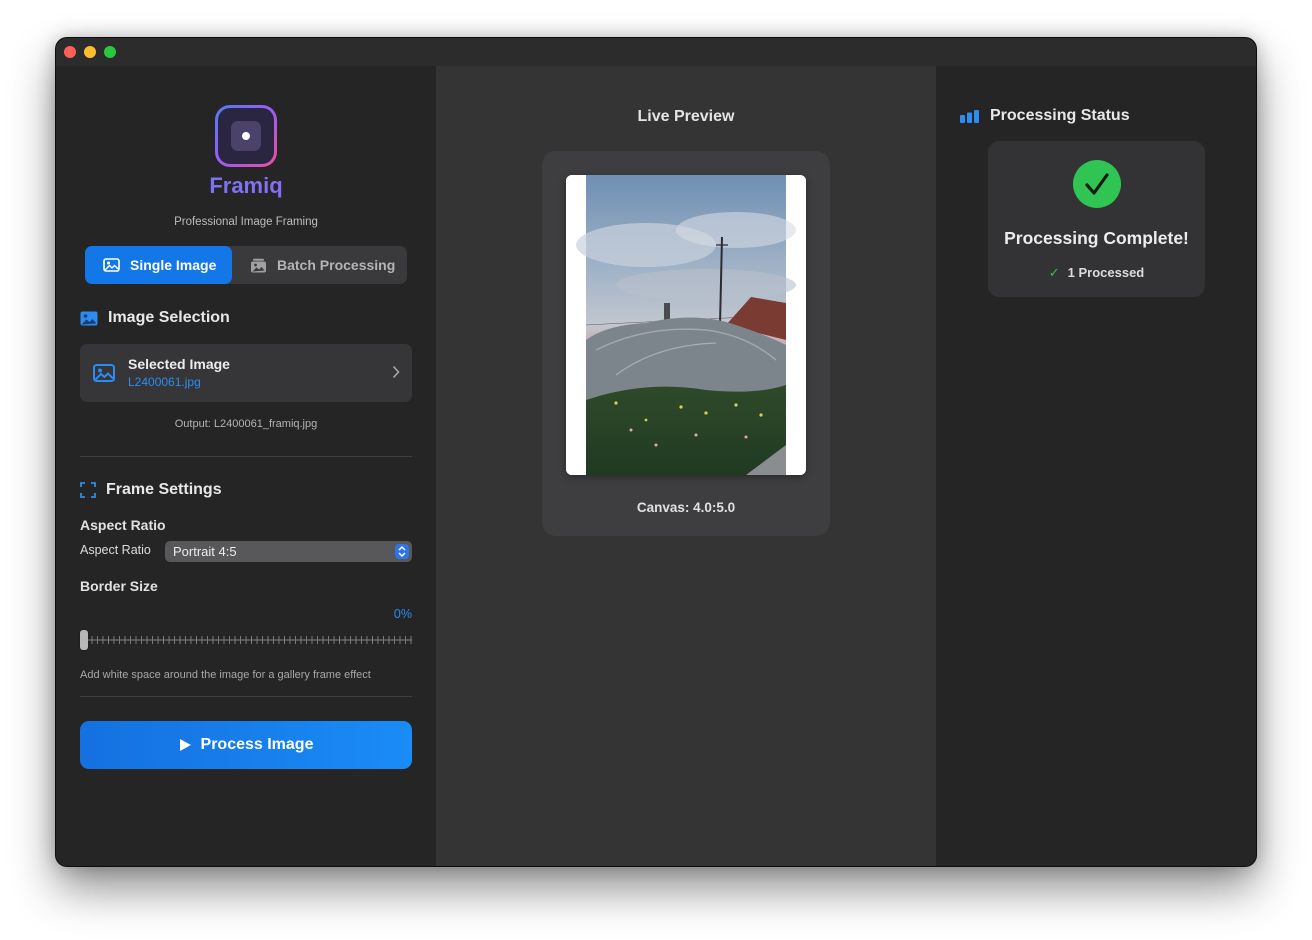 This screenshot has height=940, width=1312. What do you see at coordinates (84, 640) in the screenshot?
I see `border-size-slider-knob` at bounding box center [84, 640].